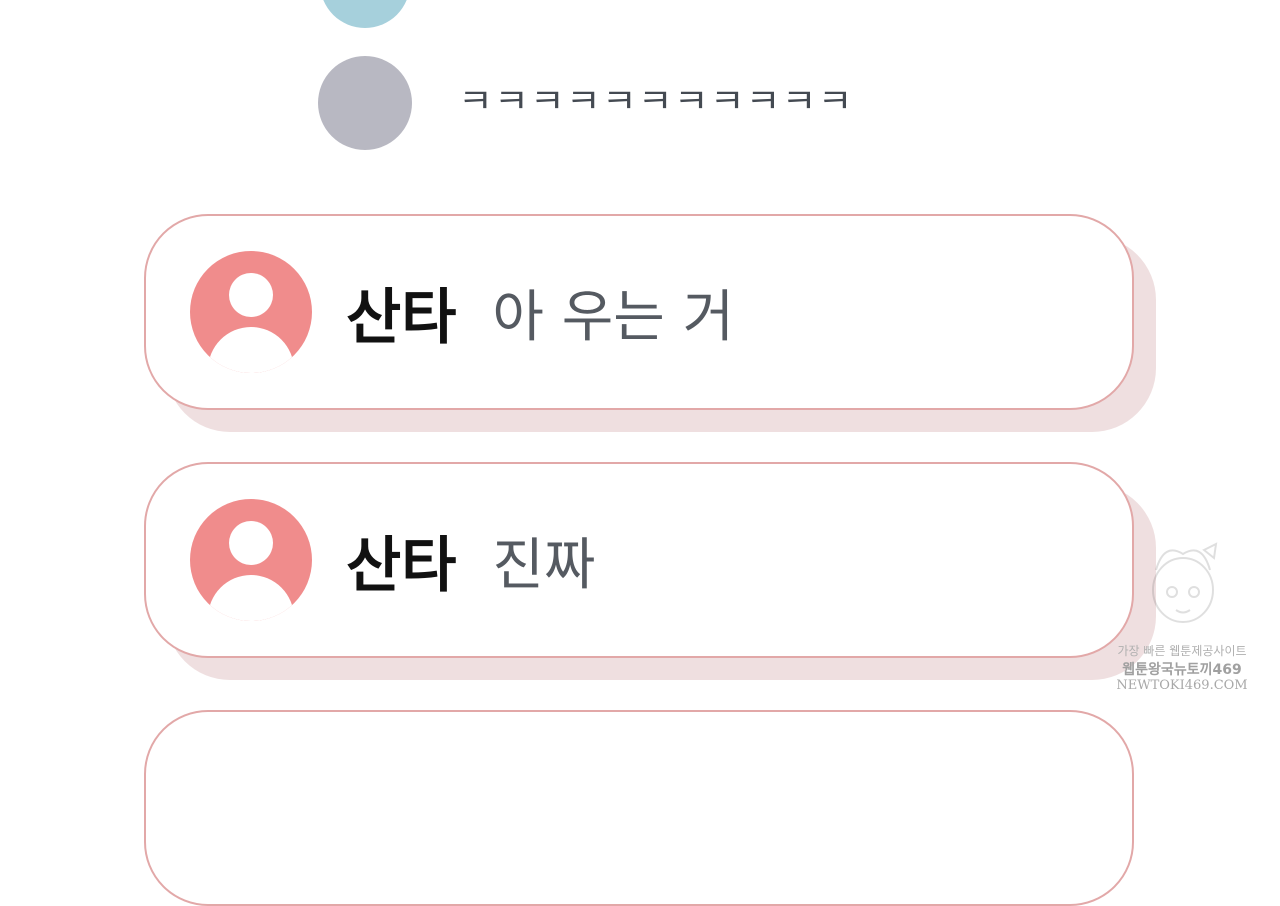  Describe the element at coordinates (365, 103) in the screenshot. I see `avatar-gray` at that location.